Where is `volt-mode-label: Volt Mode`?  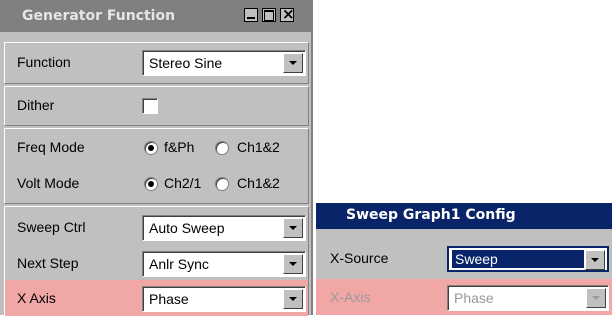 volt-mode-label: Volt Mode is located at coordinates (48, 183).